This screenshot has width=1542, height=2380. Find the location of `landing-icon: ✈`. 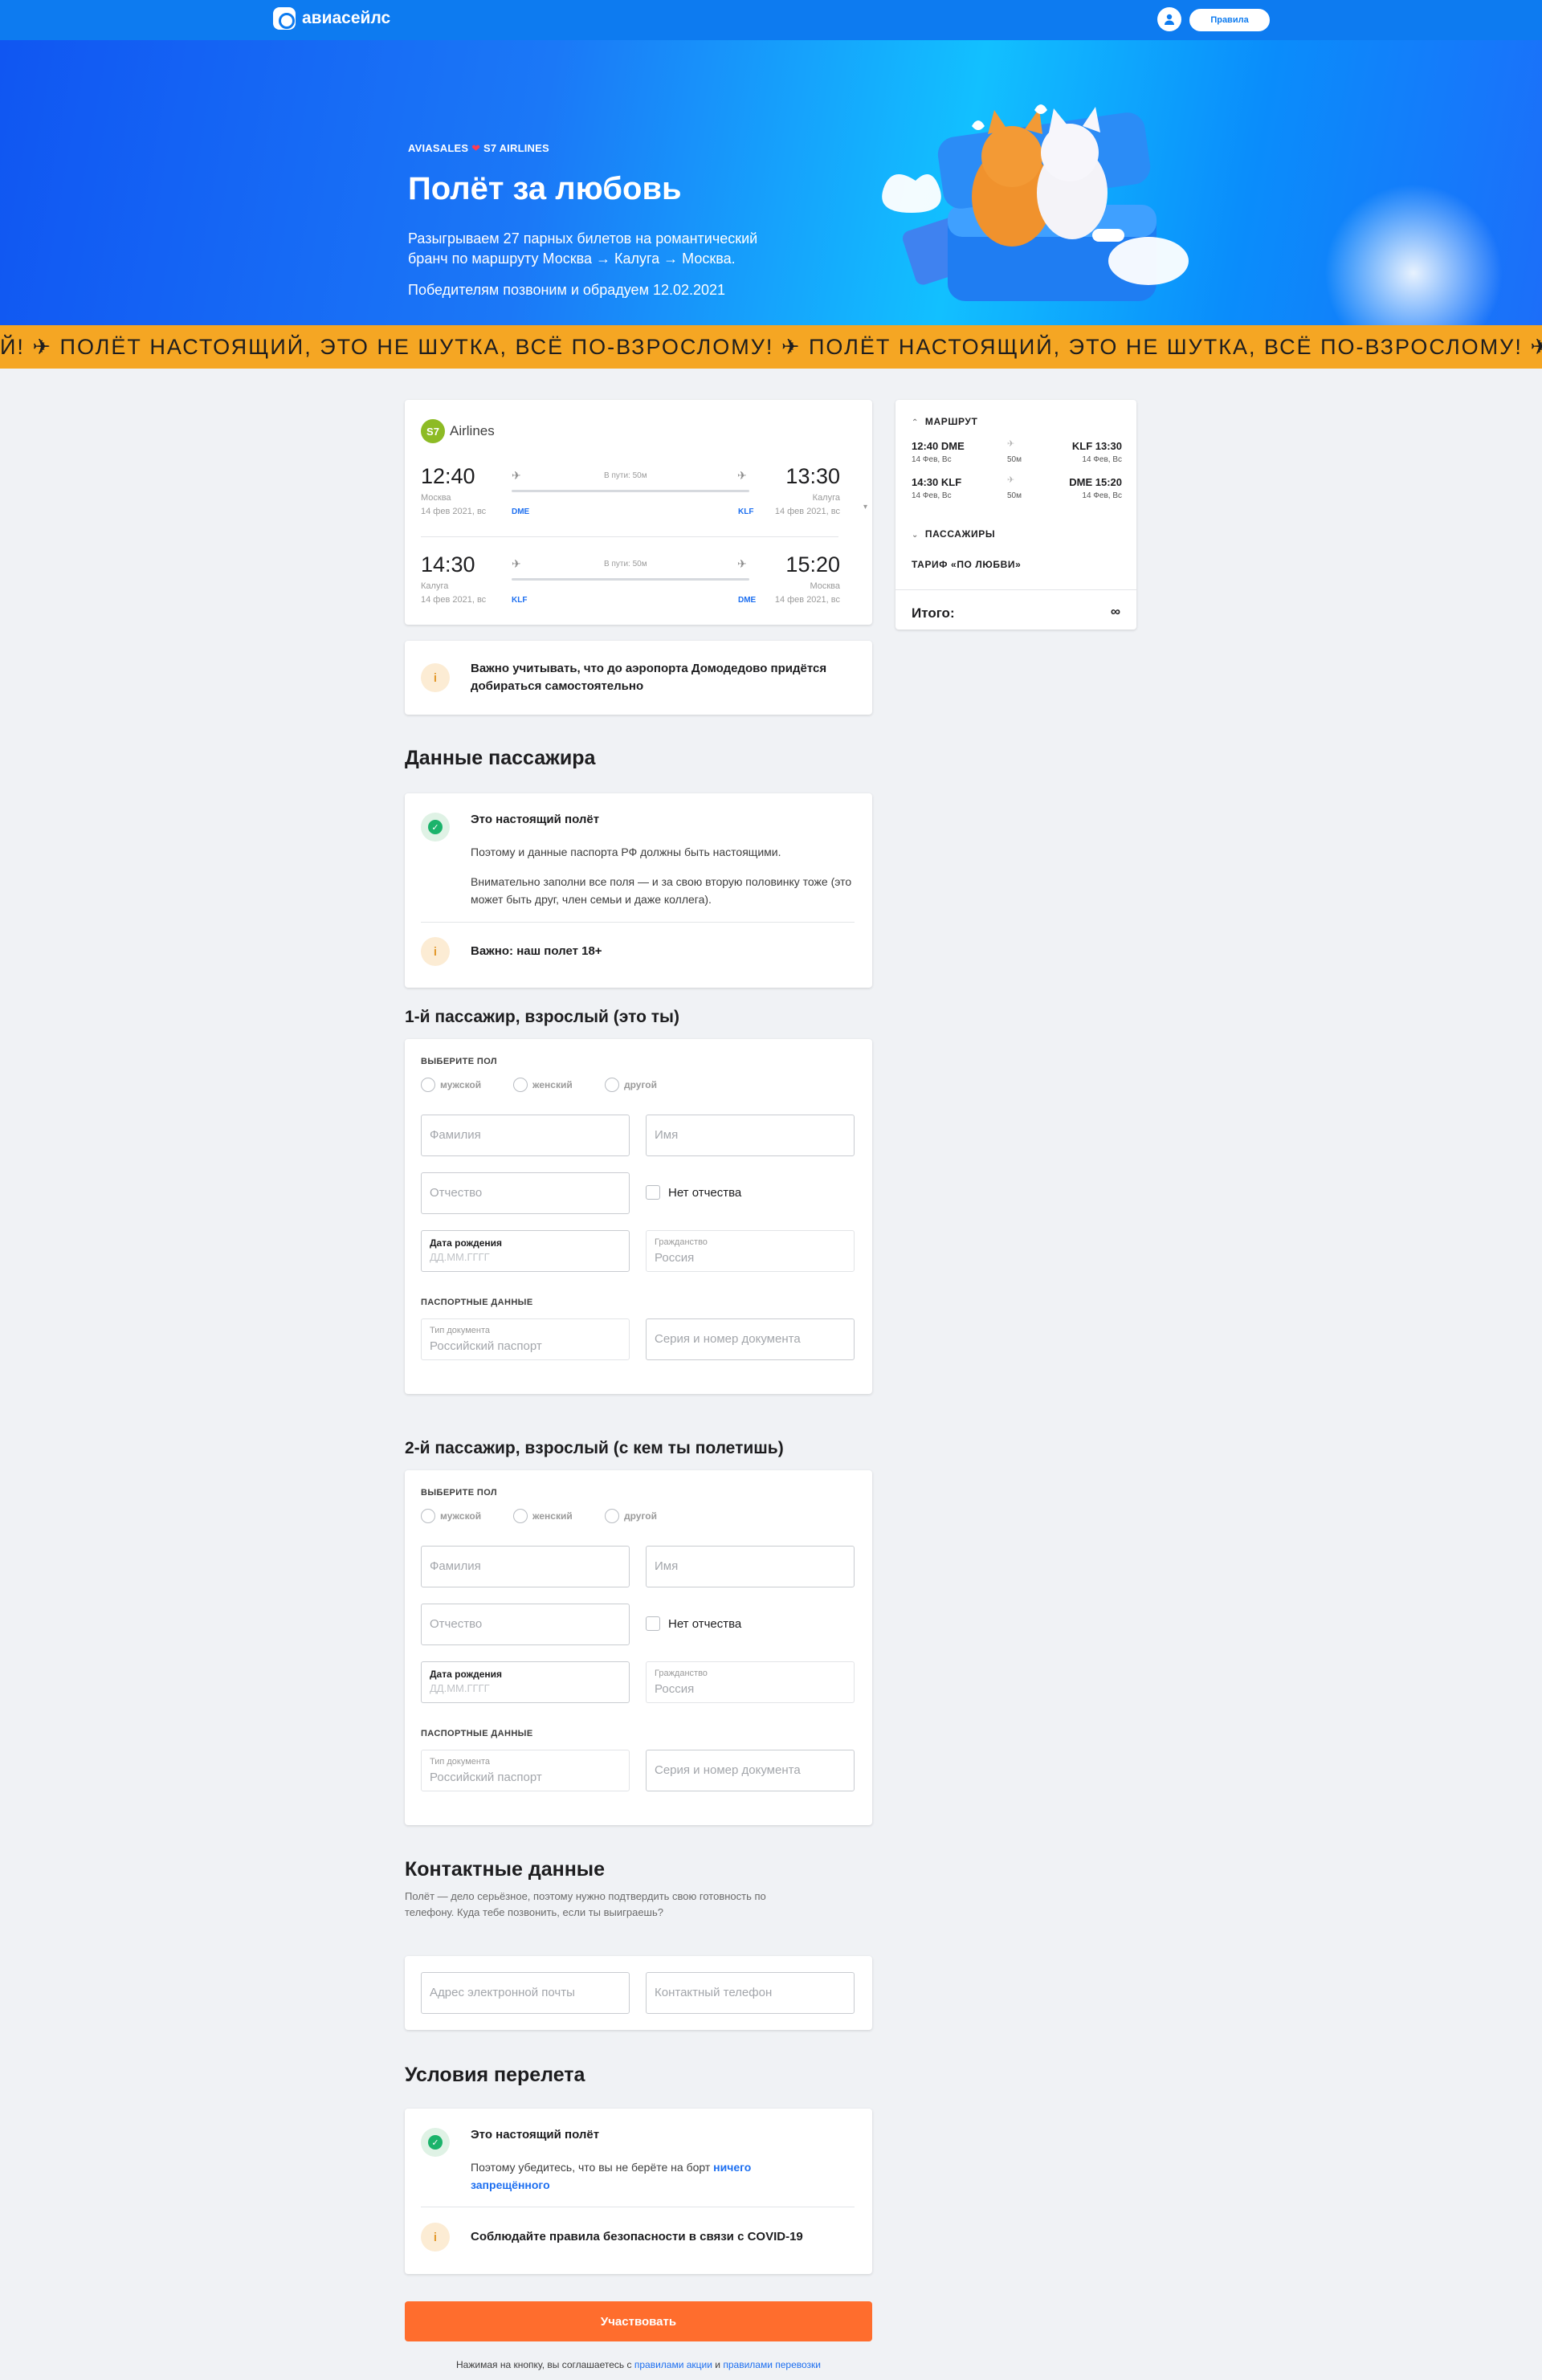

landing-icon: ✈ is located at coordinates (742, 563).